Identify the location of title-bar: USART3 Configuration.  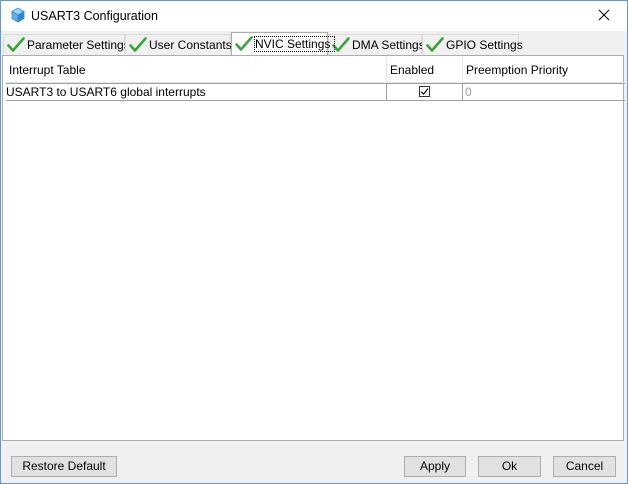
(314, 16).